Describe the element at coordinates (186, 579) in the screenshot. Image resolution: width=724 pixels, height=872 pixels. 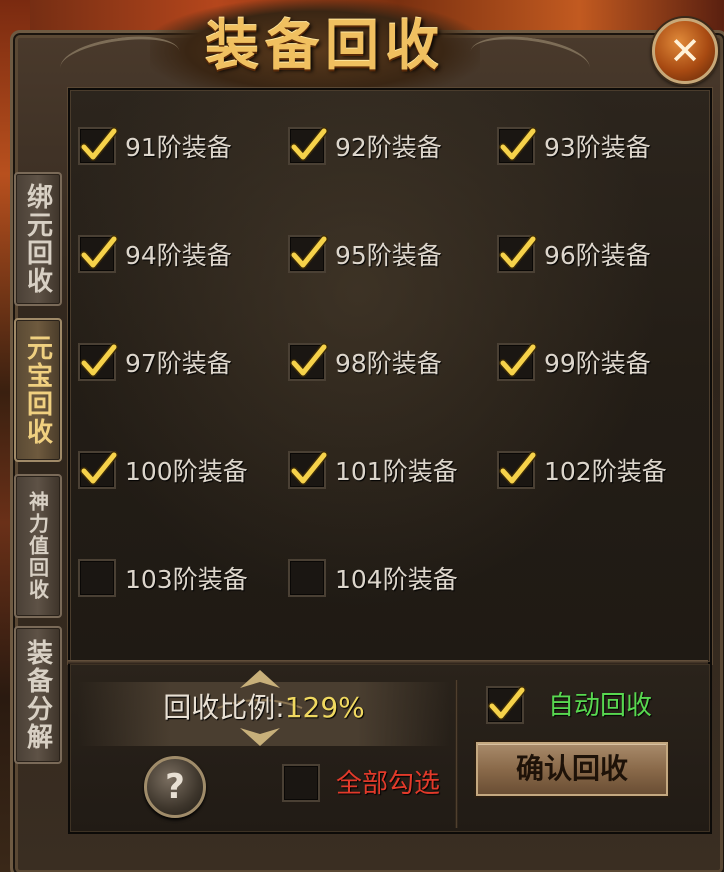
I see `option-label: 103阶装备` at that location.